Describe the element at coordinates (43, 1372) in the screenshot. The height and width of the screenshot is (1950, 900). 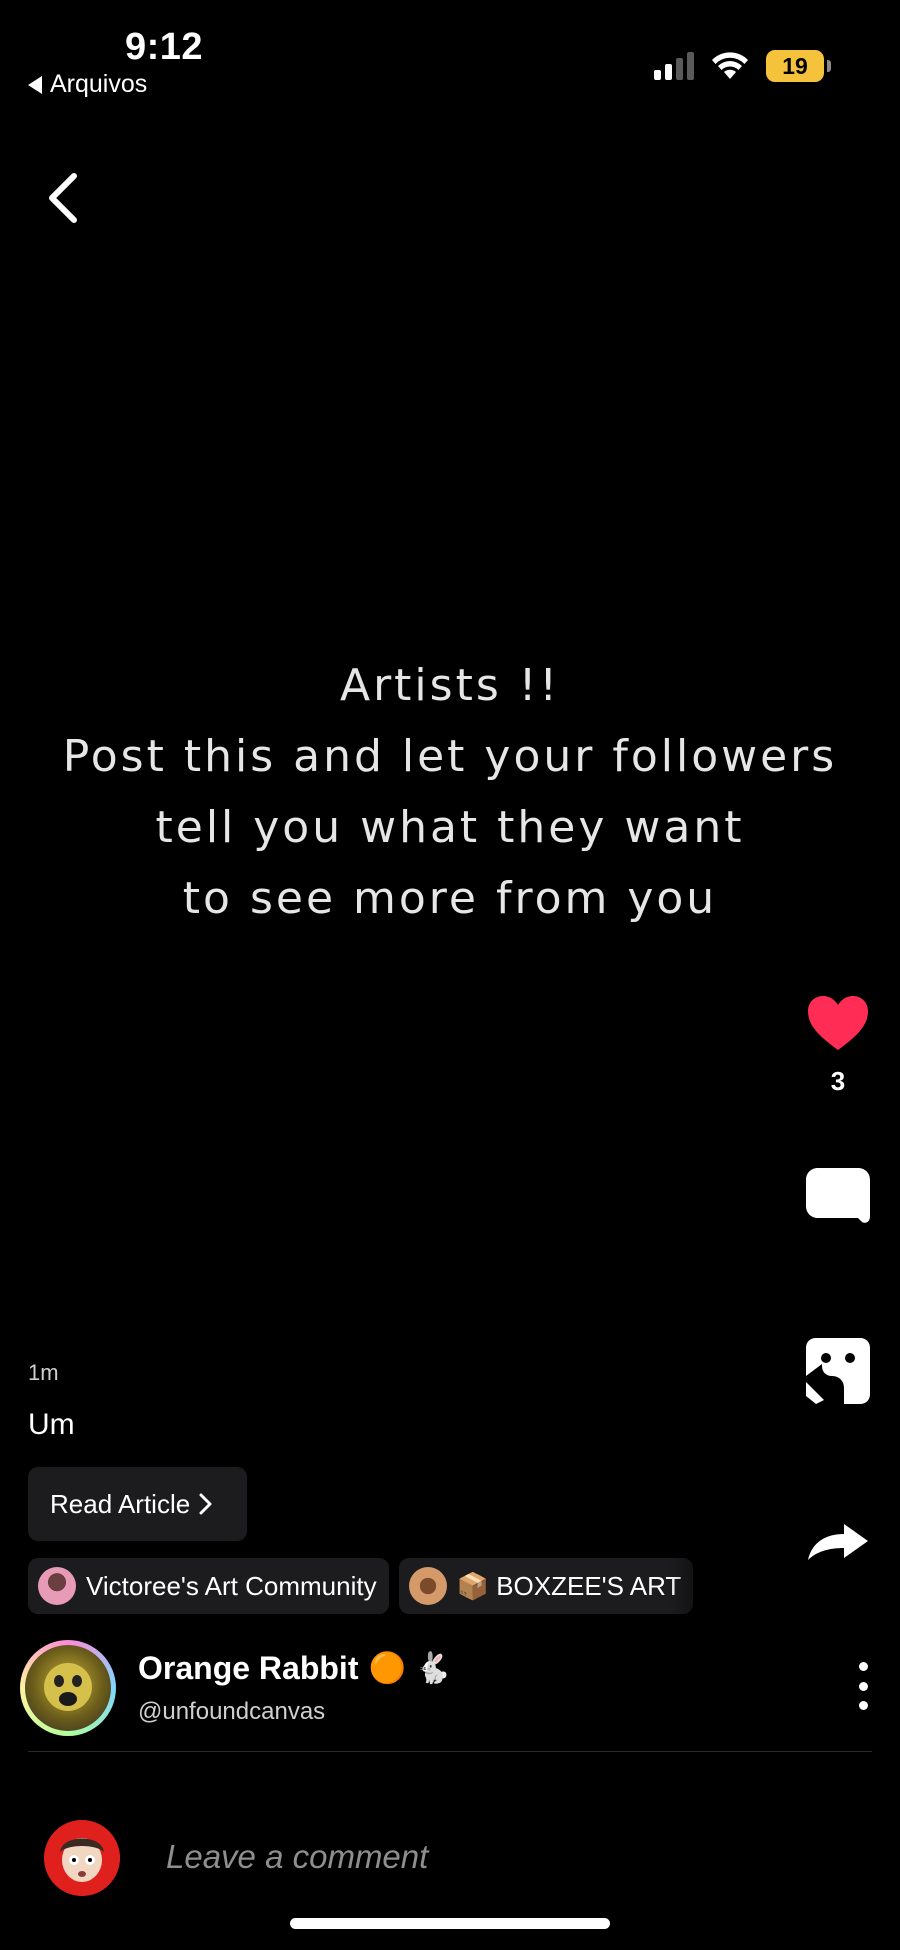
I see `post-timestamp: 1m` at that location.